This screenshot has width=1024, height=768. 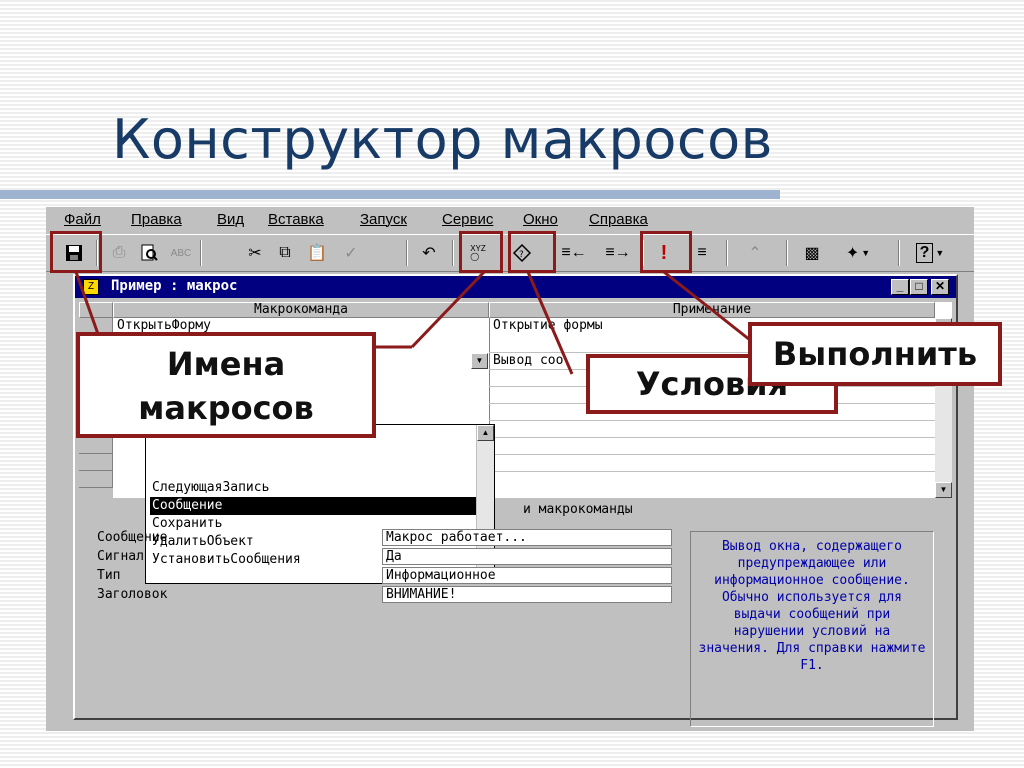 What do you see at coordinates (383, 219) in the screenshot?
I see `menu-run: Запуск` at bounding box center [383, 219].